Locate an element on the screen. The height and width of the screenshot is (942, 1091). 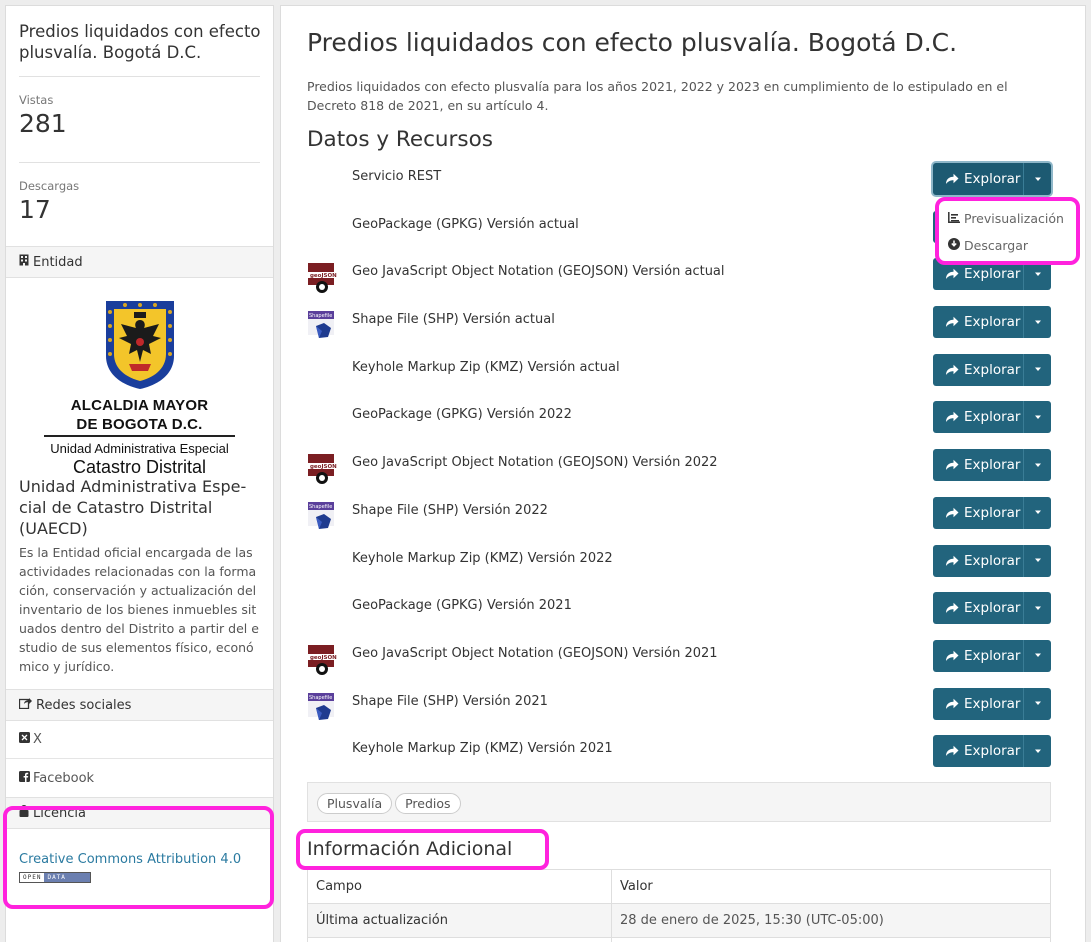
coat-of-arms-icon is located at coordinates (140, 346).